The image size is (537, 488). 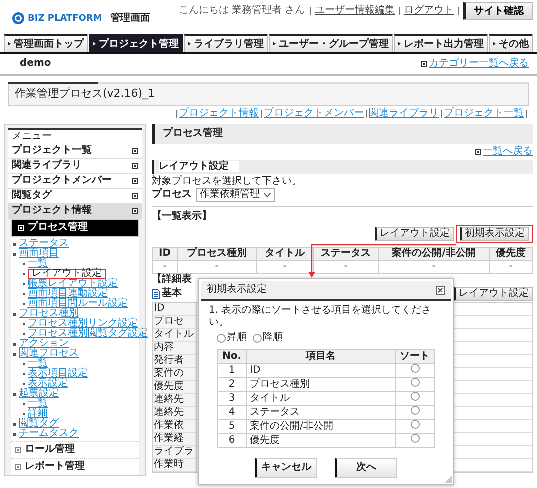 I want to click on menu-item: 関連ライブラリ, so click(x=75, y=166).